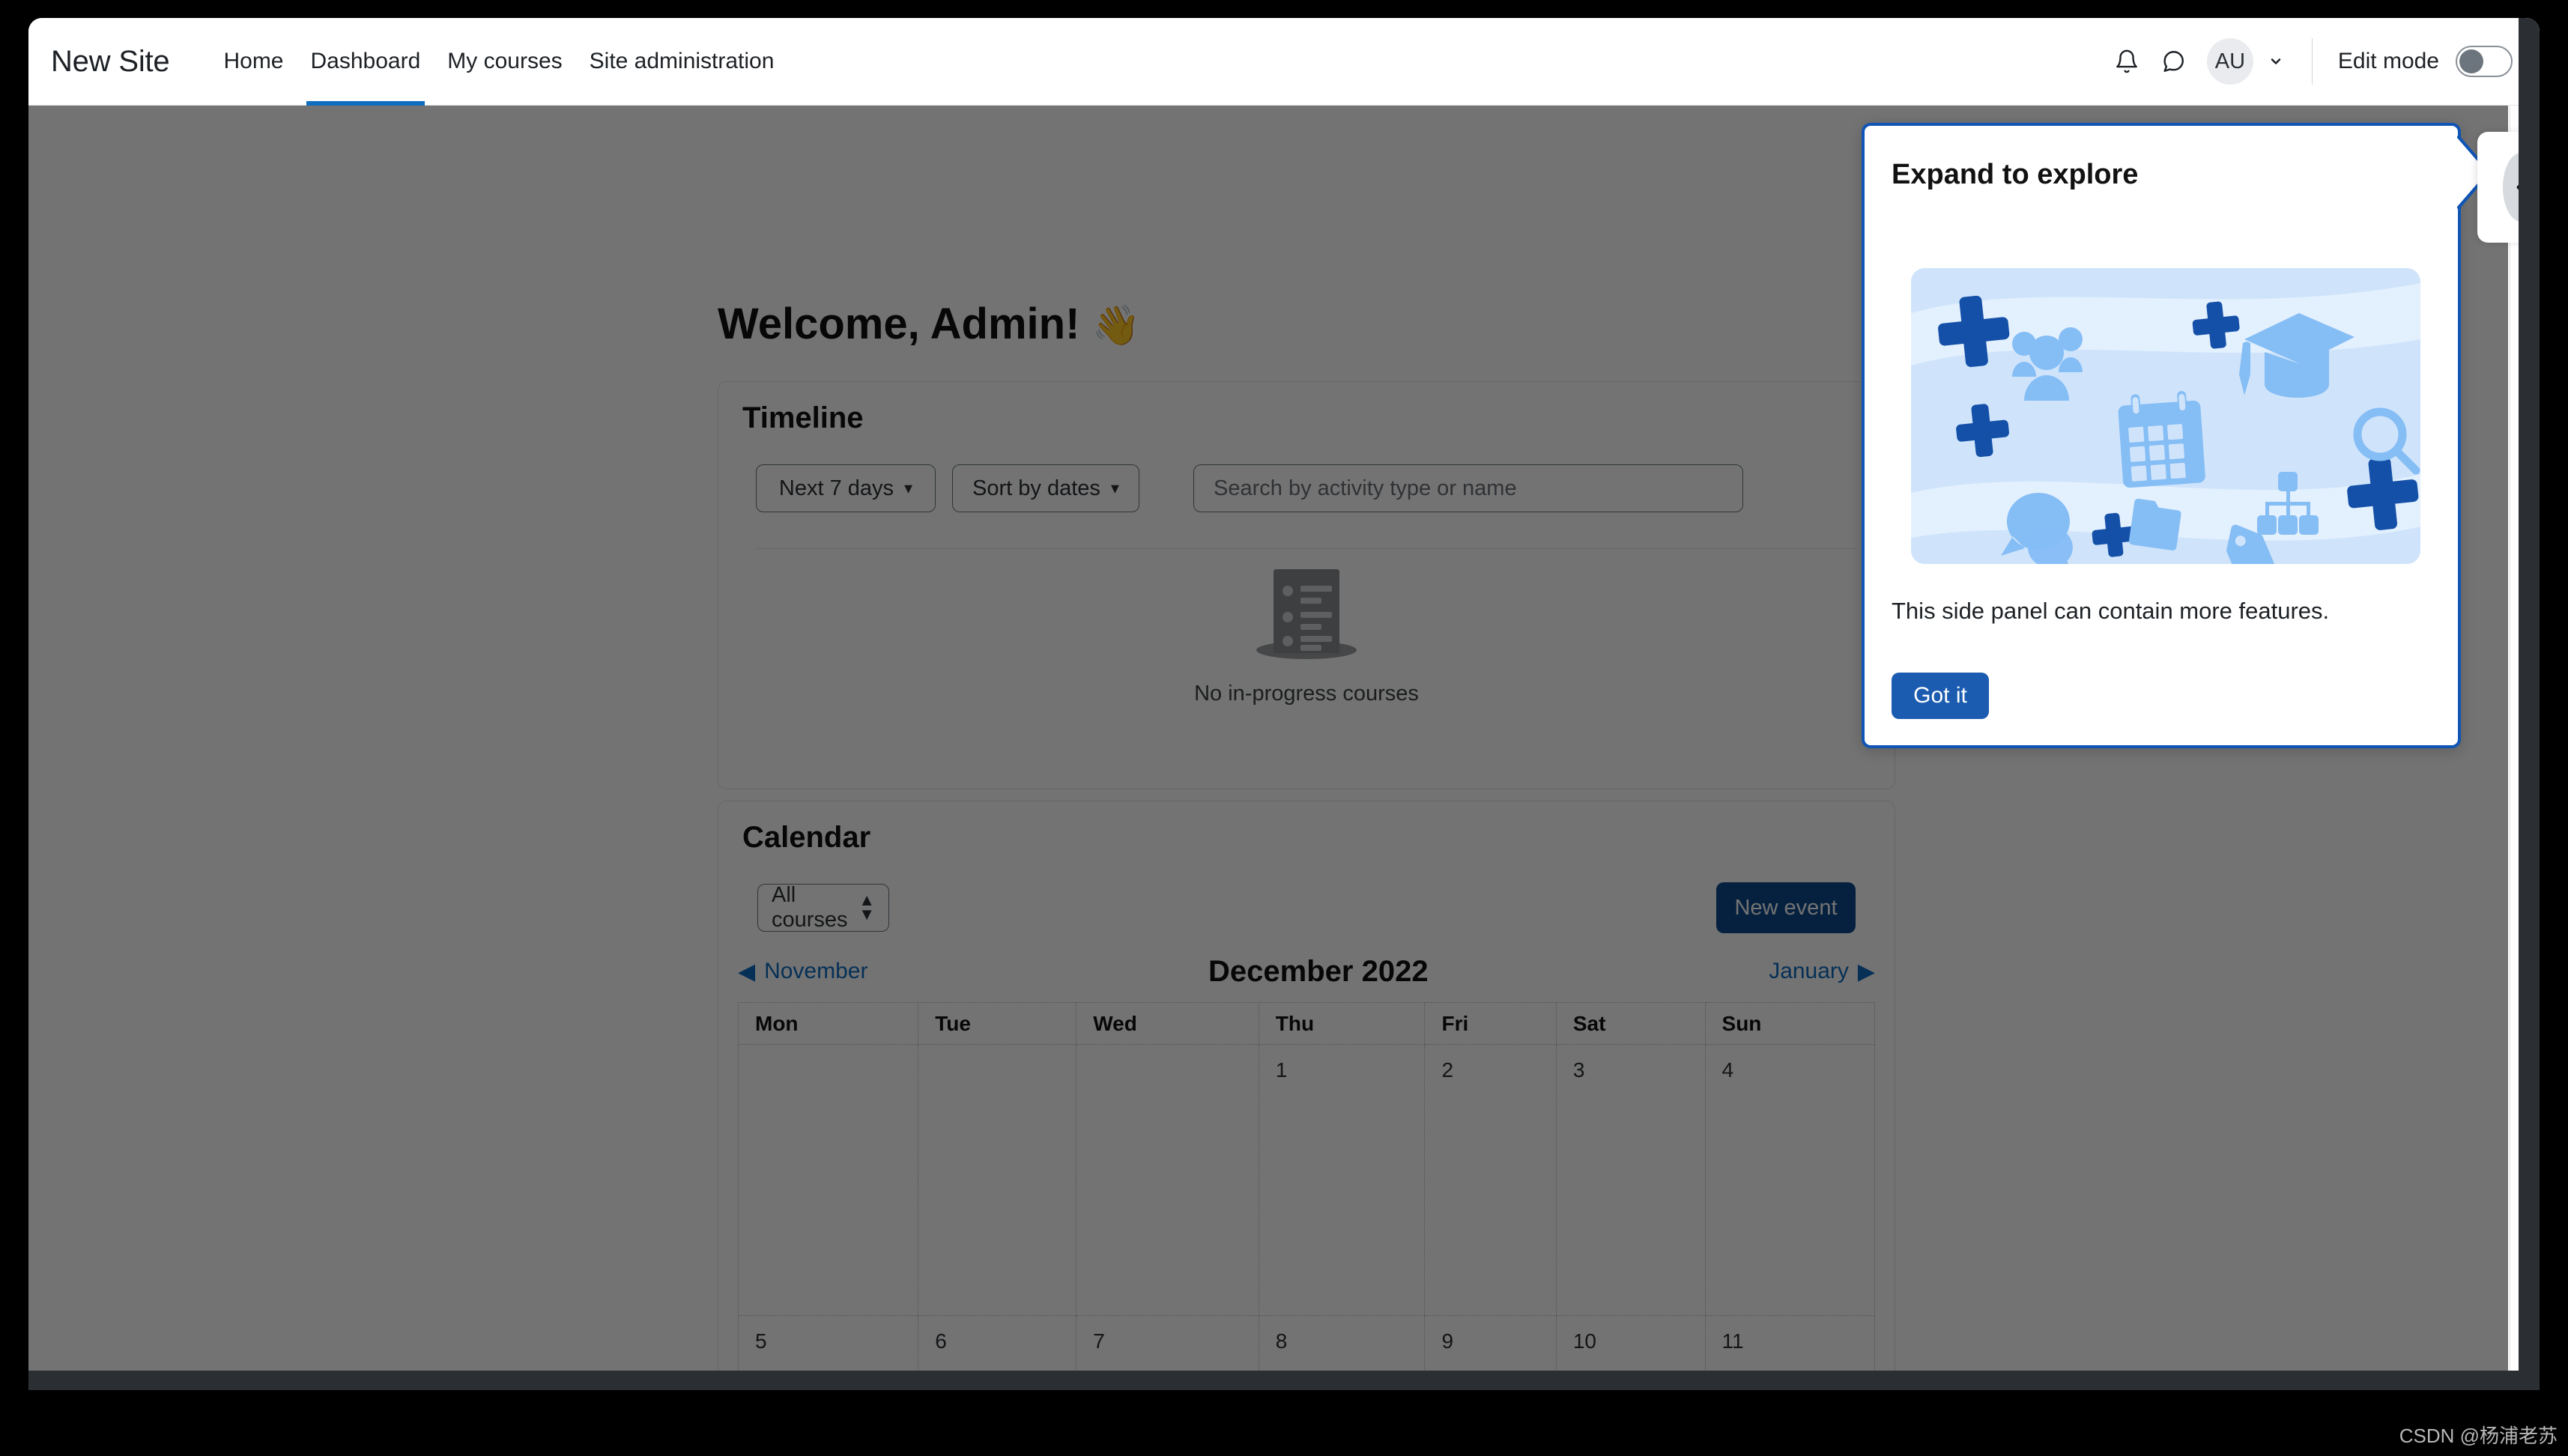 The width and height of the screenshot is (2568, 1456). What do you see at coordinates (505, 62) in the screenshot?
I see `nav-item-my-courses: My courses` at bounding box center [505, 62].